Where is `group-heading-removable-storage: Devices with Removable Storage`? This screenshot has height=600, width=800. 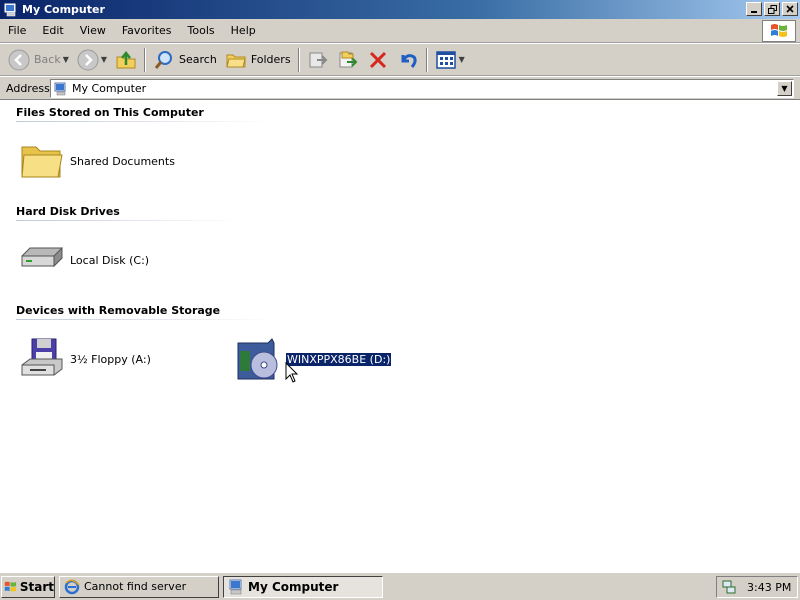
group-heading-removable-storage: Devices with Removable Storage is located at coordinates (118, 310).